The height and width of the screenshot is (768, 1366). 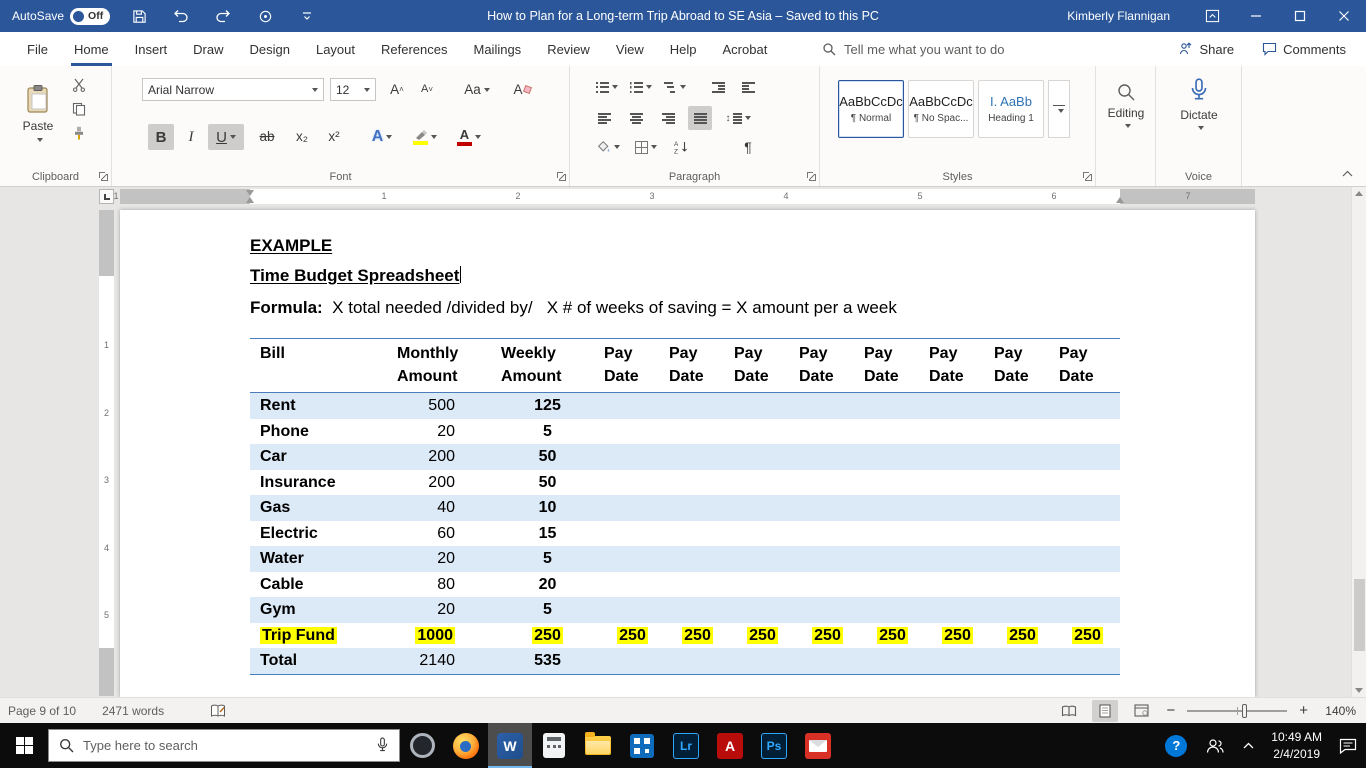 What do you see at coordinates (466, 745) in the screenshot?
I see `taskbar-app-firefox` at bounding box center [466, 745].